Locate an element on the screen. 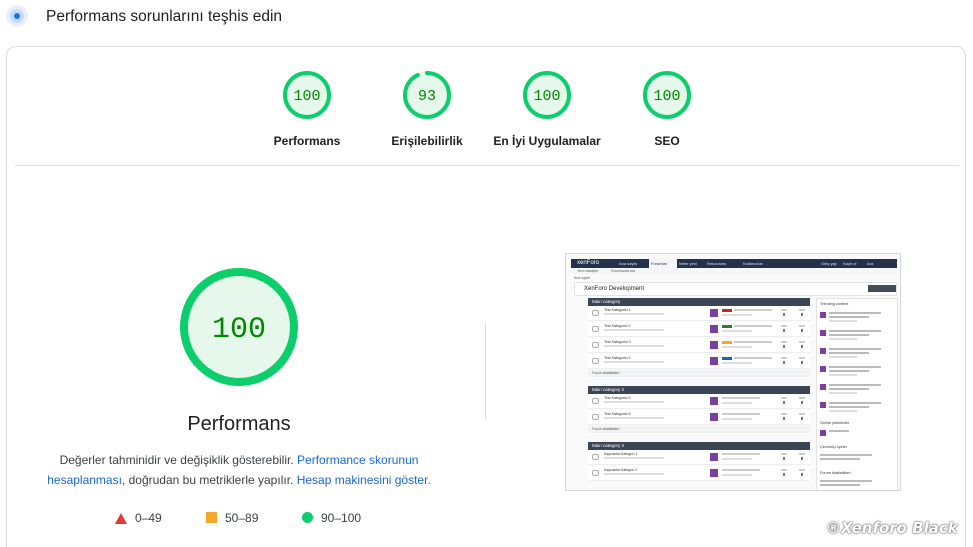 The height and width of the screenshot is (547, 973). gauge-seo-score: 100 is located at coordinates (666, 96).